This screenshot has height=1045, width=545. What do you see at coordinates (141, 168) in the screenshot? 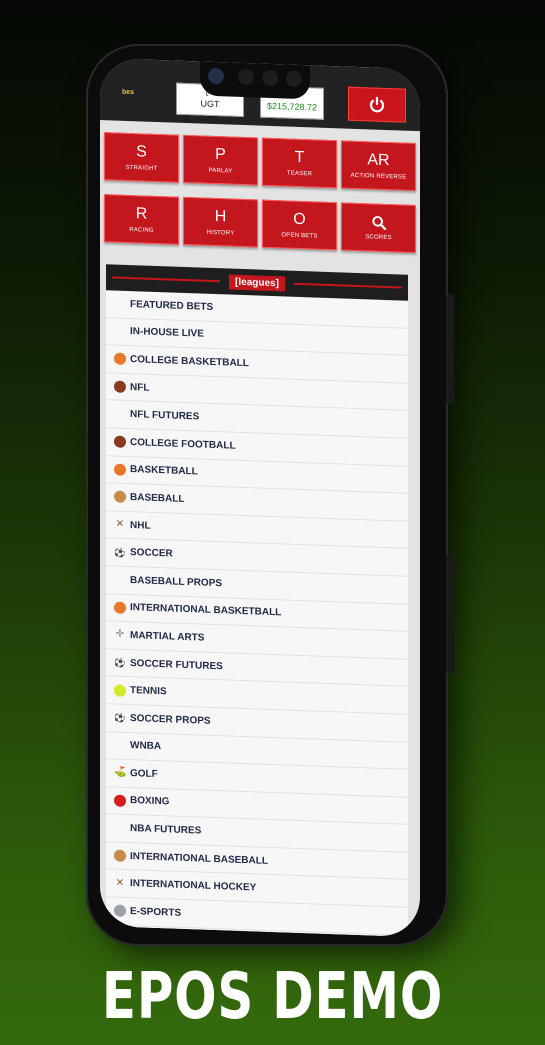
I see `tile-label: STRAIGHT` at bounding box center [141, 168].